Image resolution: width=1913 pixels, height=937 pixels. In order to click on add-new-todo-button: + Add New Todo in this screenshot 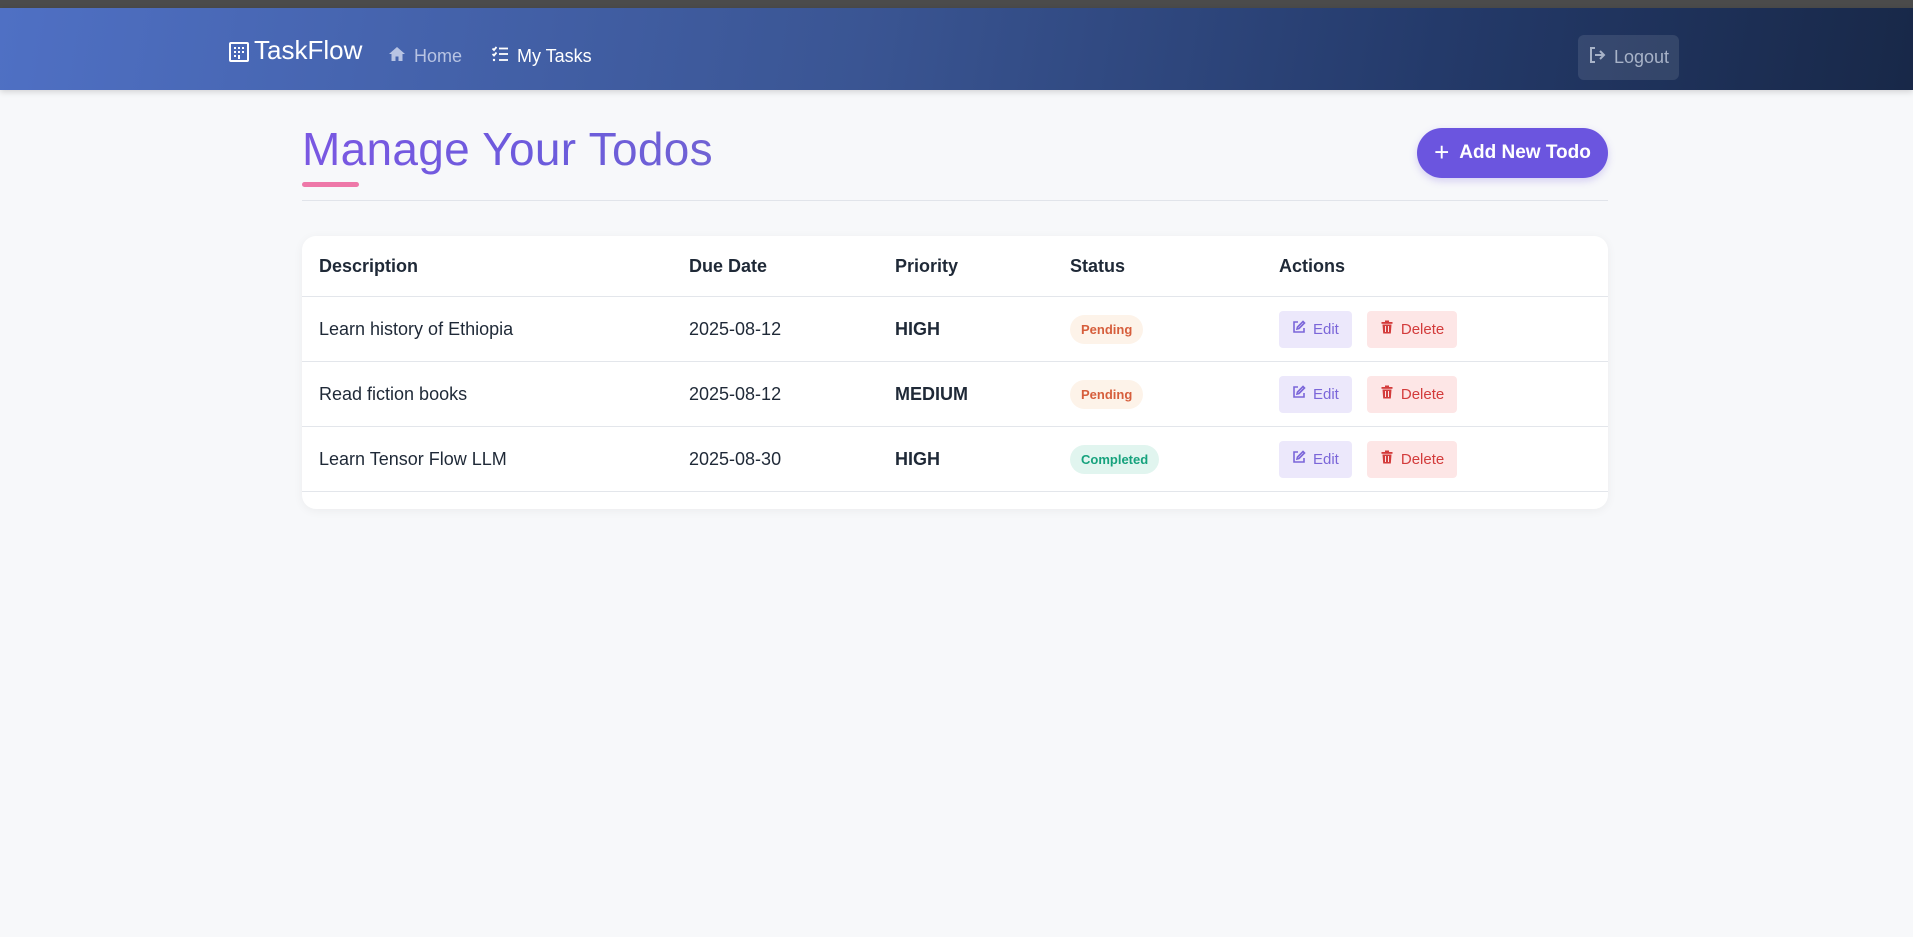, I will do `click(1512, 153)`.